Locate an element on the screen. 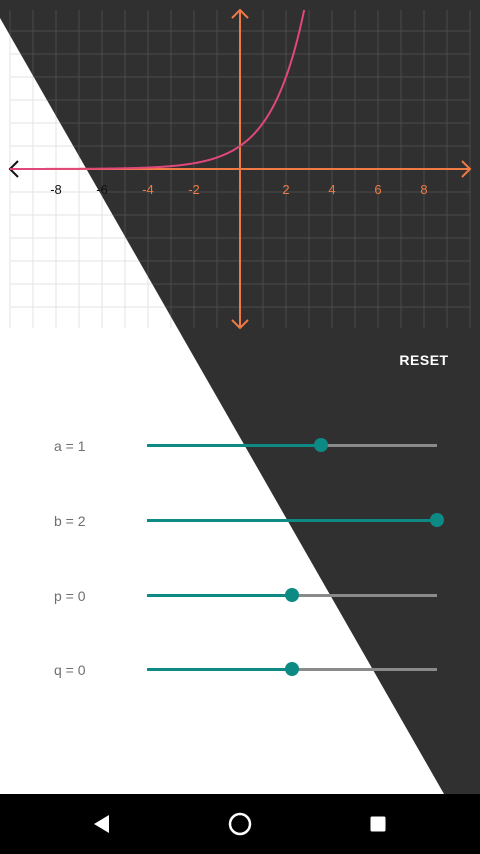  back-triangle-icon is located at coordinates (101, 824).